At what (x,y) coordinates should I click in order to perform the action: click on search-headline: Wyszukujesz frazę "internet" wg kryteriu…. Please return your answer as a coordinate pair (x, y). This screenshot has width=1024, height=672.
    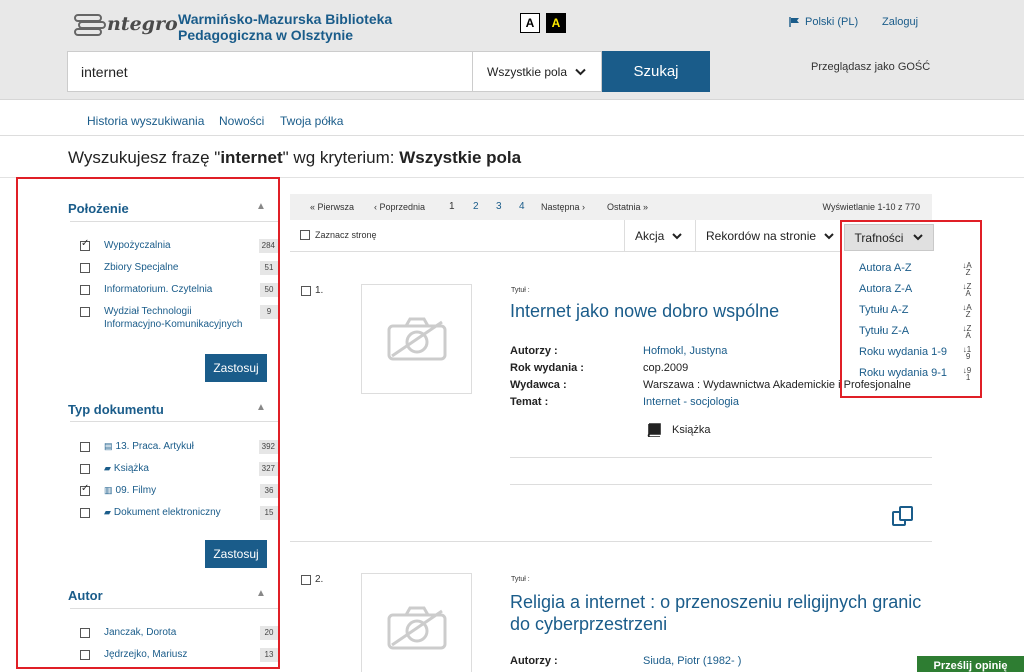
    Looking at the image, I should click on (294, 158).